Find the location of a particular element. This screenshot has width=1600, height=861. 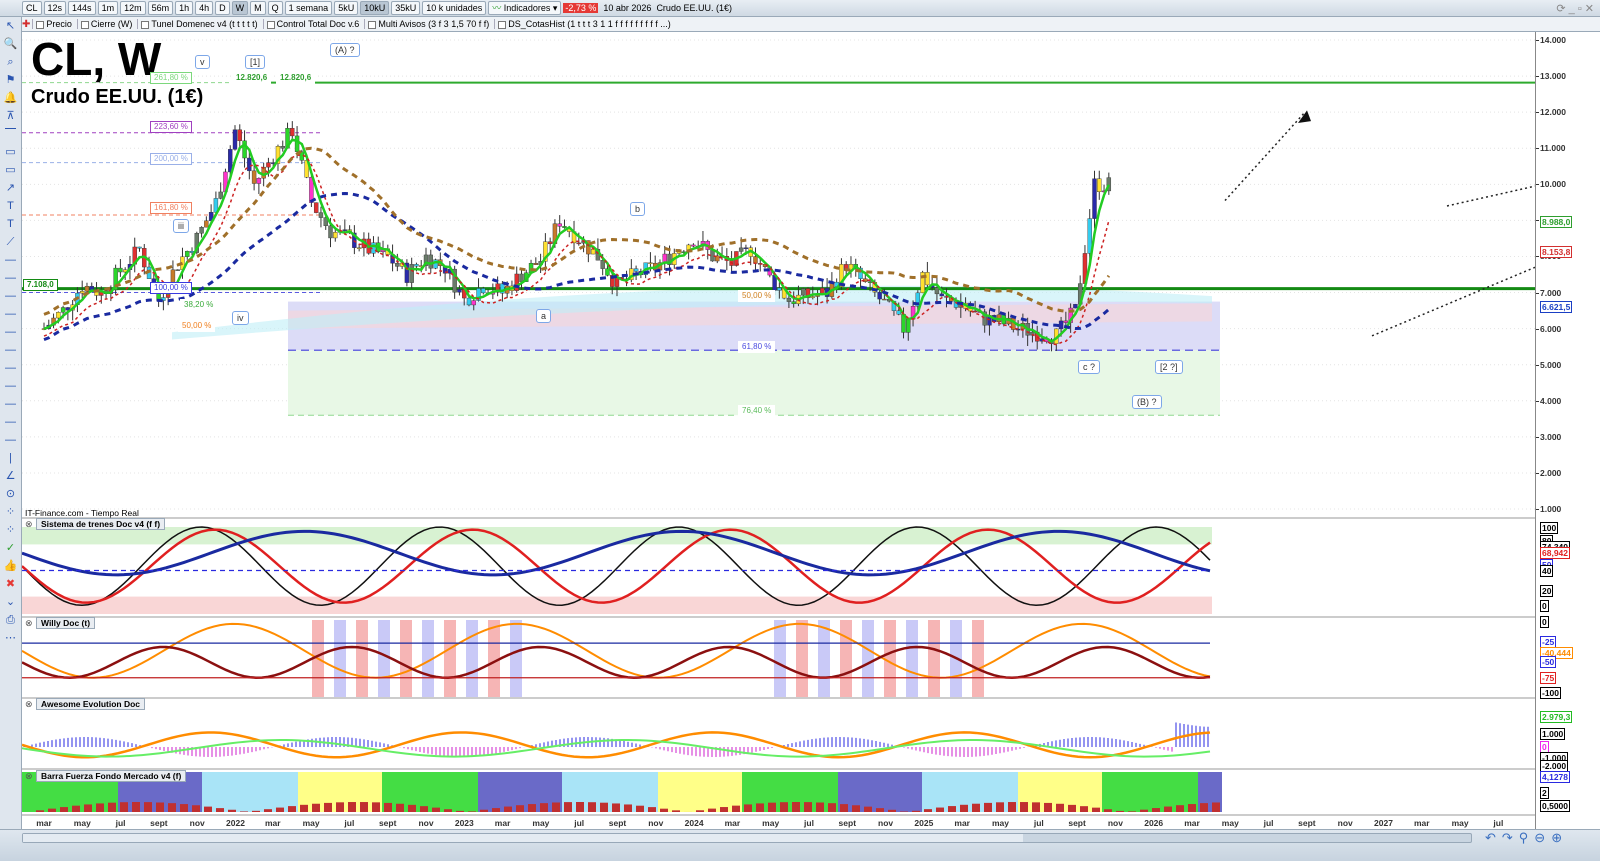

indicator-item: Cierre (W) is located at coordinates (106, 24).